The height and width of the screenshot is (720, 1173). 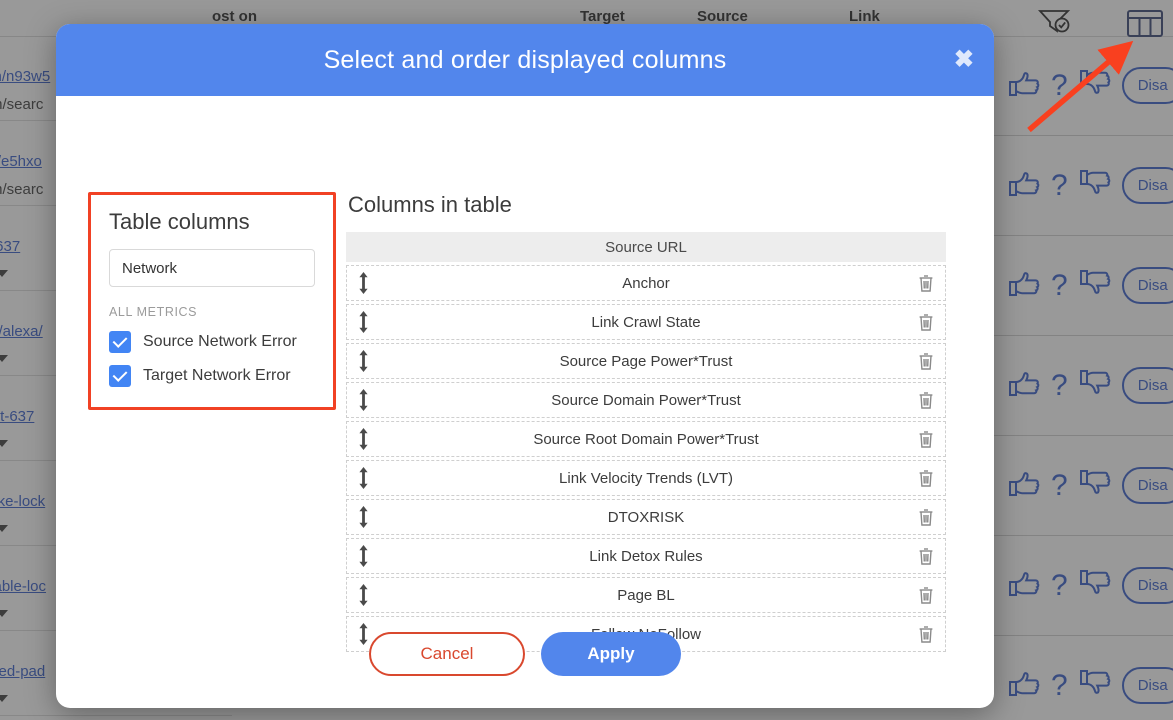 I want to click on metrics-list: Source Network Error Target Network Error, so click(x=212, y=359).